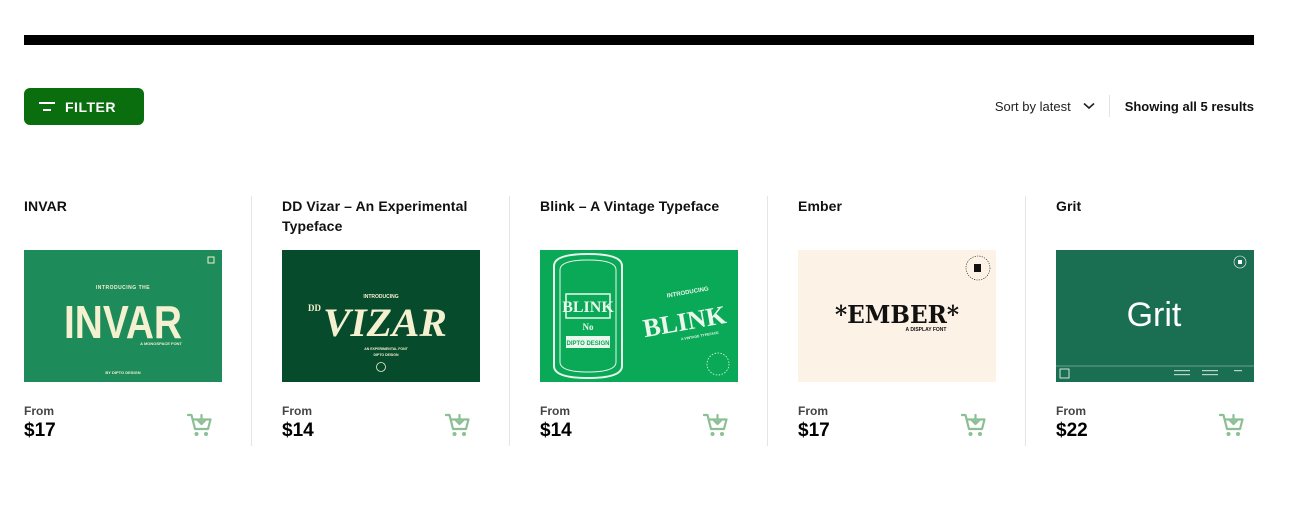 The height and width of the screenshot is (526, 1299). I want to click on product-title: Blink – A Vintage Typeface, so click(639, 206).